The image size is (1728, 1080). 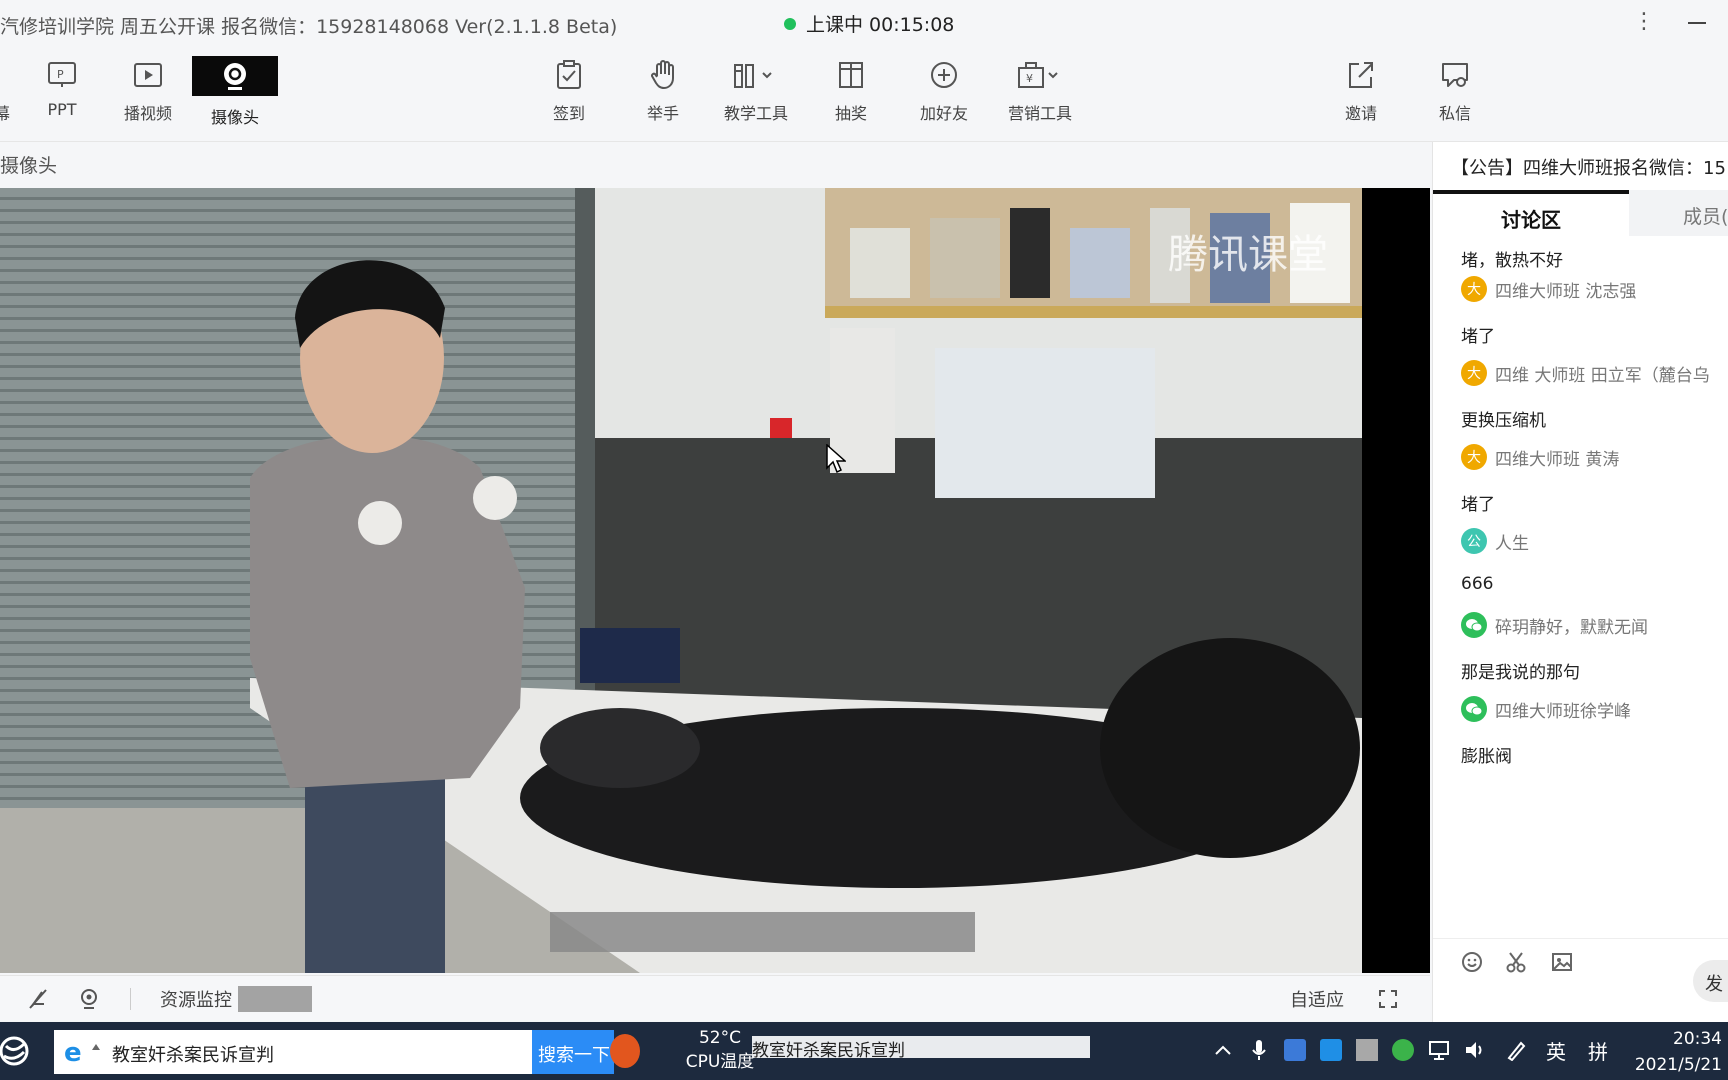 What do you see at coordinates (836, 459) in the screenshot?
I see `mouse-cursor-icon` at bounding box center [836, 459].